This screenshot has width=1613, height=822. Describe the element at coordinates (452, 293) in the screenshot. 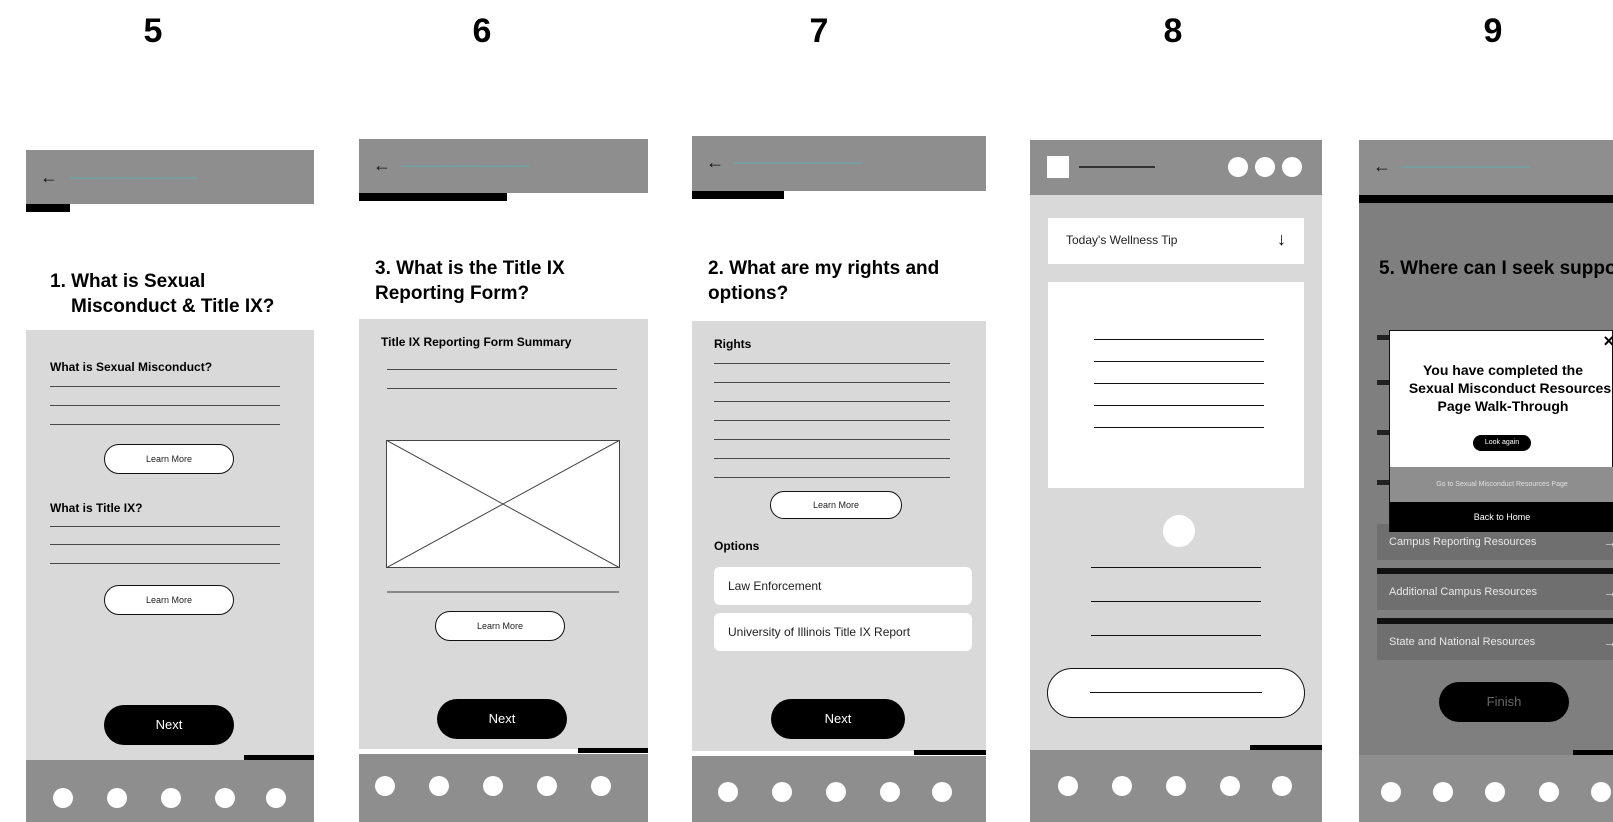

I see `title-line-2: Reporting Form?` at that location.